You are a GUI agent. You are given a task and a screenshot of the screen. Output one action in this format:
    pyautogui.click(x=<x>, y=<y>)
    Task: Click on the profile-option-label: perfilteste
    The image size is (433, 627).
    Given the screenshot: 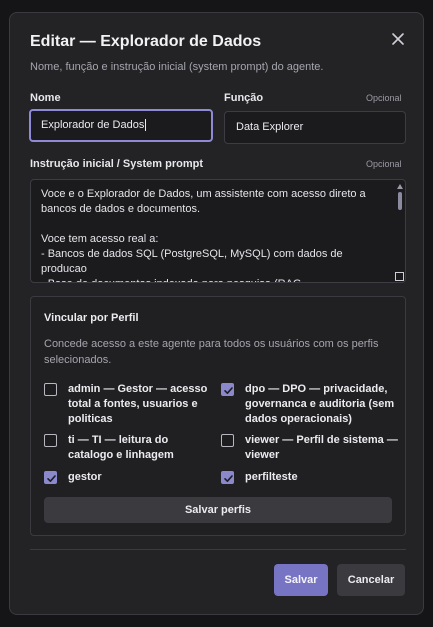 What is the action you would take?
    pyautogui.click(x=271, y=477)
    